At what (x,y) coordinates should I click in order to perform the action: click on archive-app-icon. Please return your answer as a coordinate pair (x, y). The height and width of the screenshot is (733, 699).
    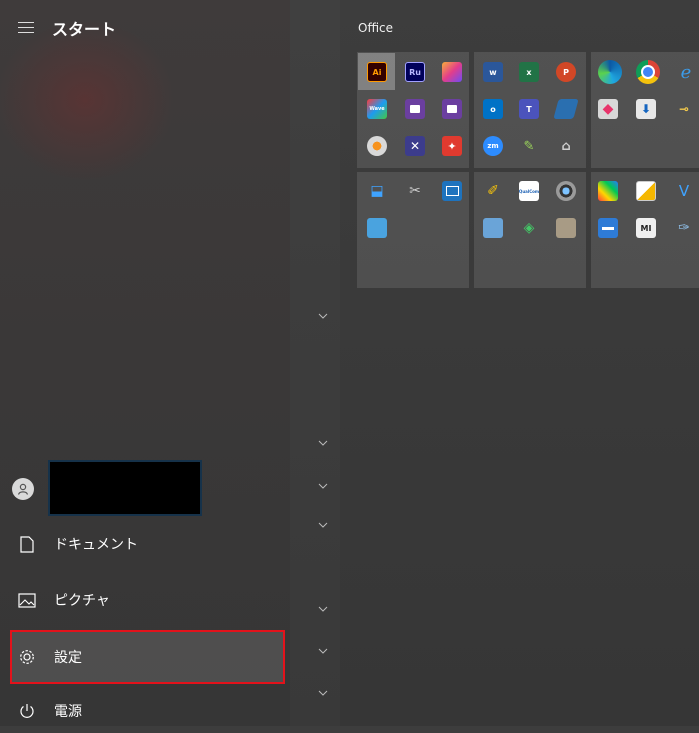
    Looking at the image, I should click on (566, 228).